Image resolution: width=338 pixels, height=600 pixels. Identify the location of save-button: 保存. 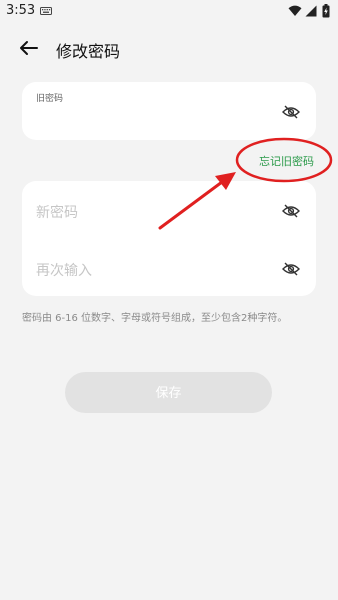
(168, 392).